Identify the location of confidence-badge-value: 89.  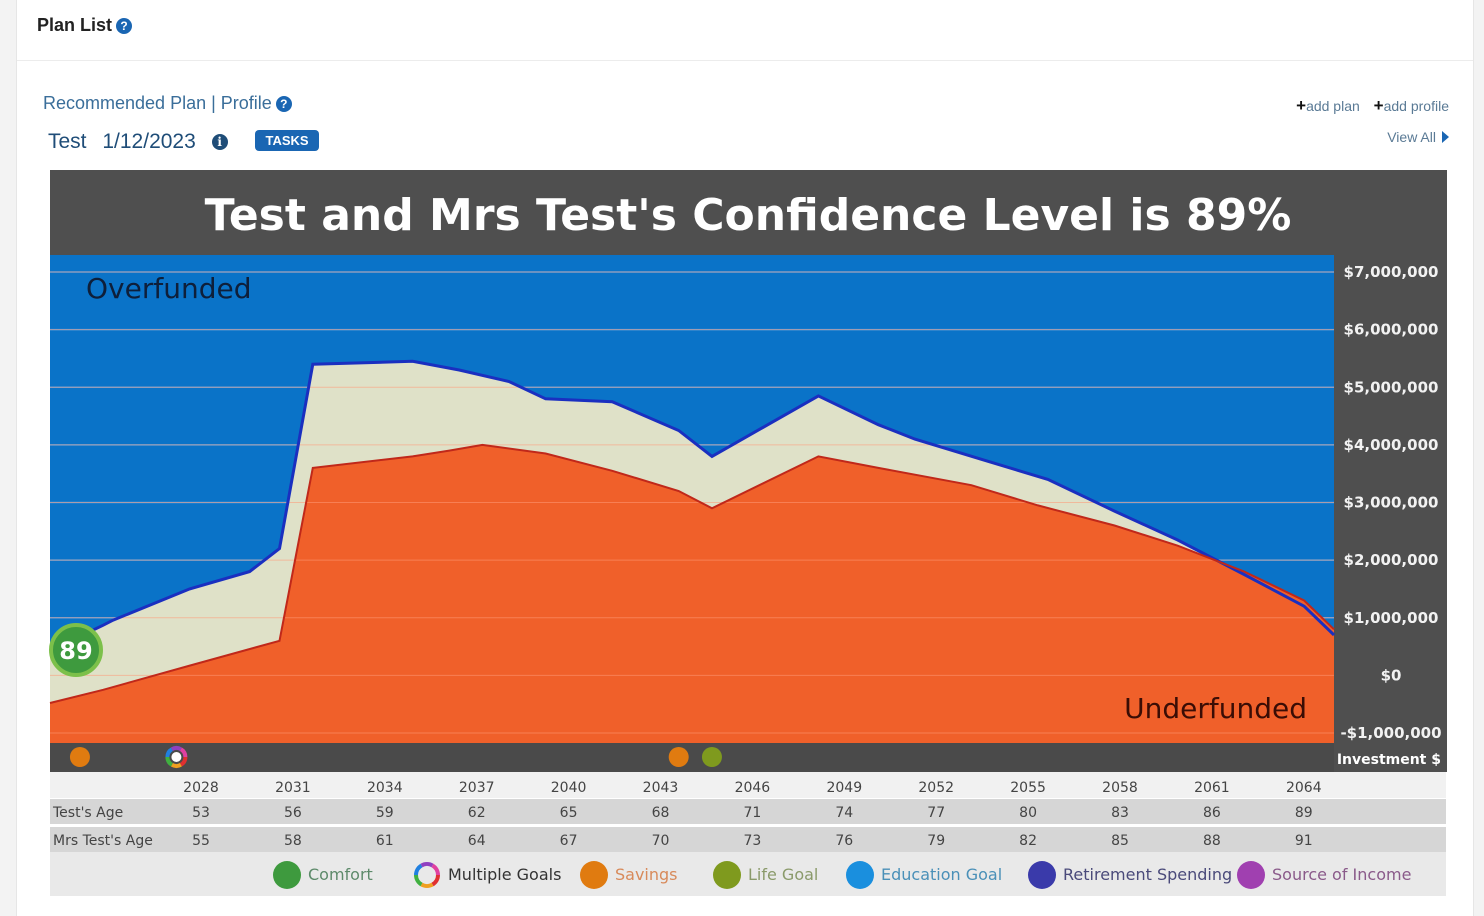
(75, 651).